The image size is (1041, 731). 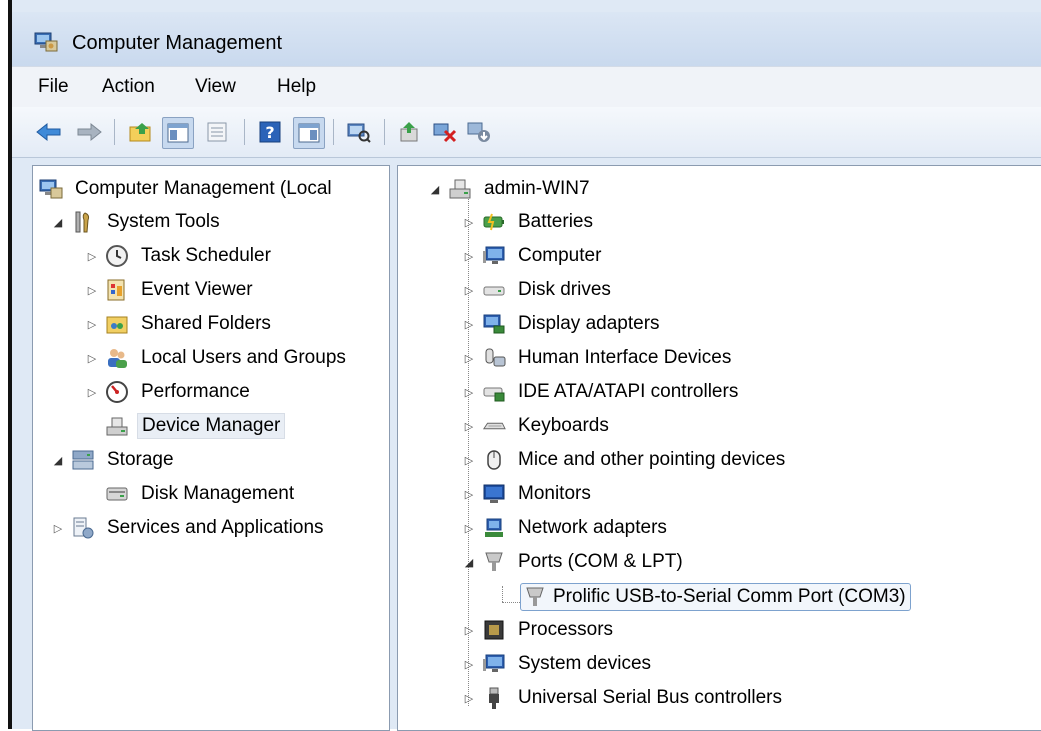 What do you see at coordinates (494, 222) in the screenshot?
I see `battery-icon` at bounding box center [494, 222].